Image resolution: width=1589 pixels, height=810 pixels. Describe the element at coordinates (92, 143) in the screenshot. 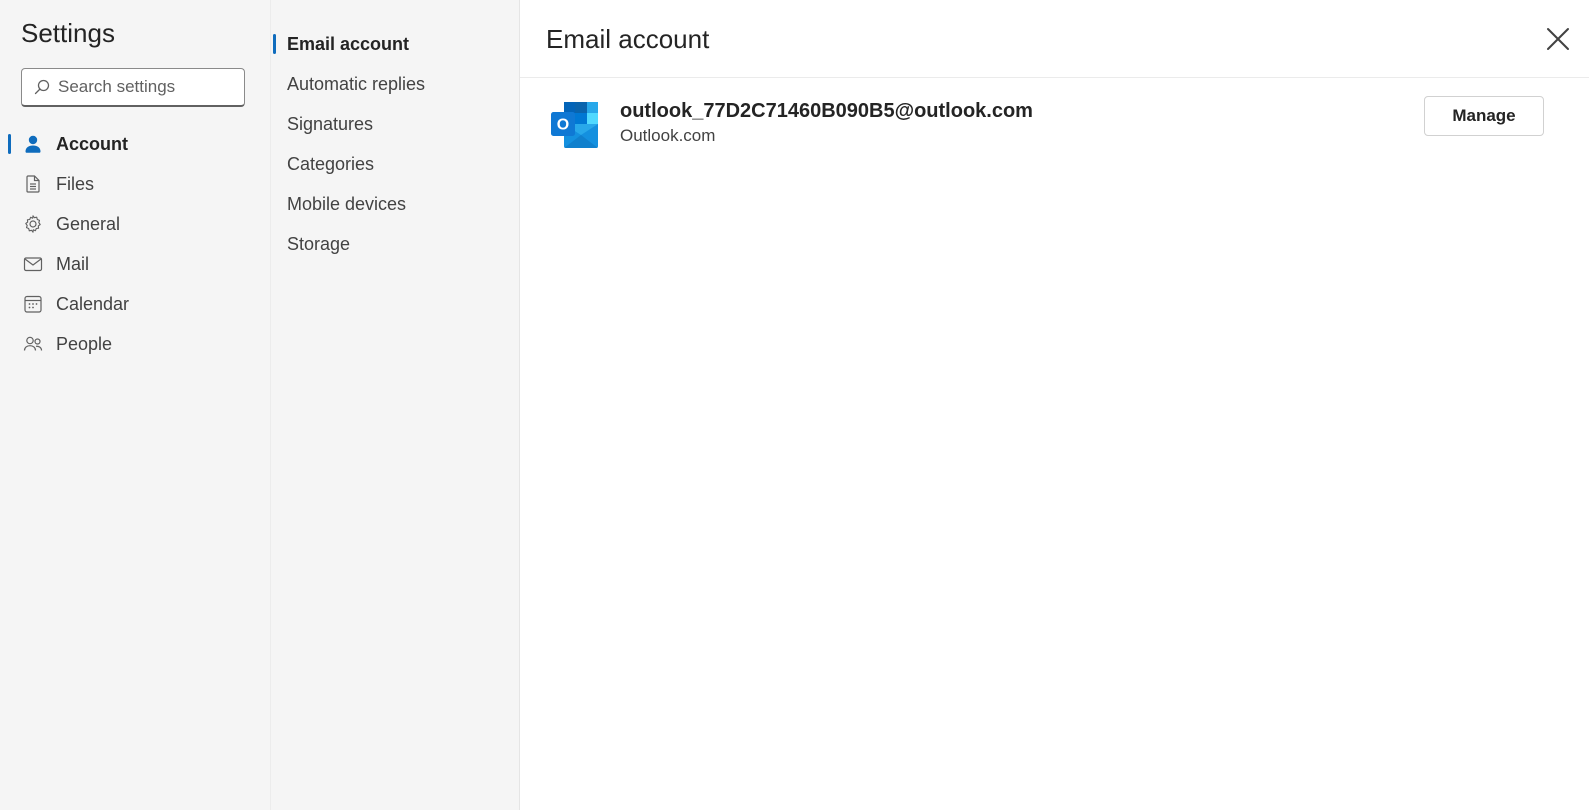

I see `nav-item-label: Account` at that location.